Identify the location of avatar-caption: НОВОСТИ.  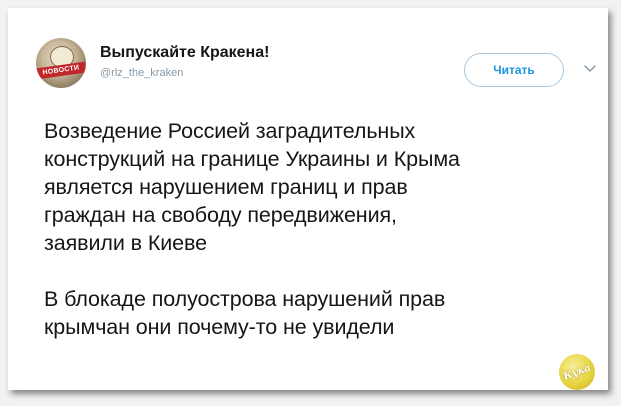
(61, 70).